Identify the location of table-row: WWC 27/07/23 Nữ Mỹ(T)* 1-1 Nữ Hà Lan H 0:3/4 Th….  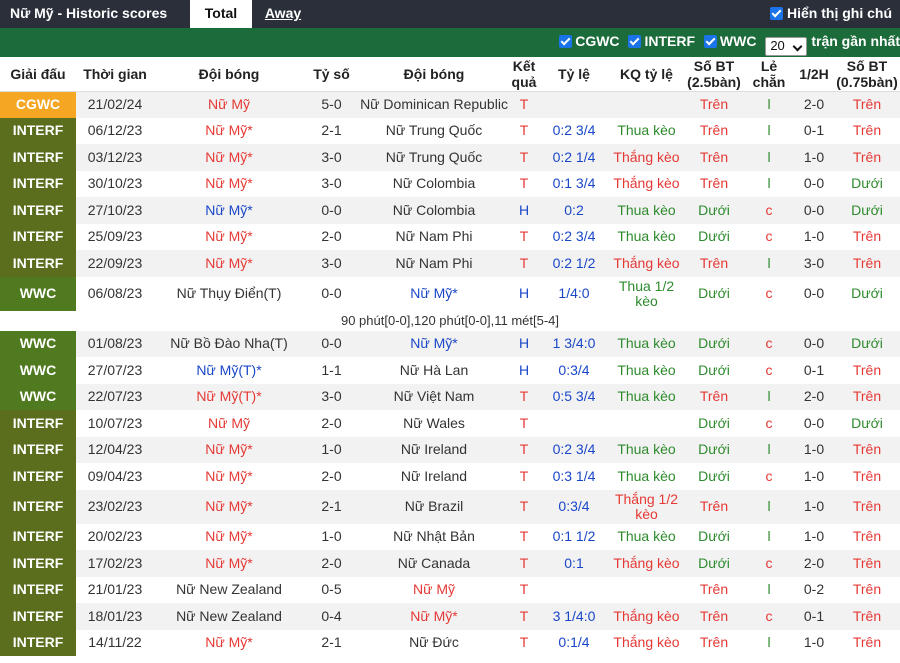
(450, 370).